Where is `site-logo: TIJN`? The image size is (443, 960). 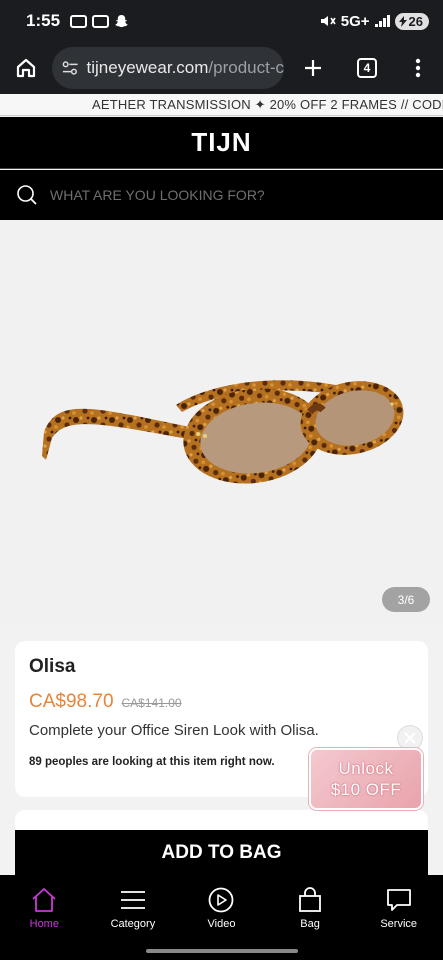 site-logo: TIJN is located at coordinates (221, 142).